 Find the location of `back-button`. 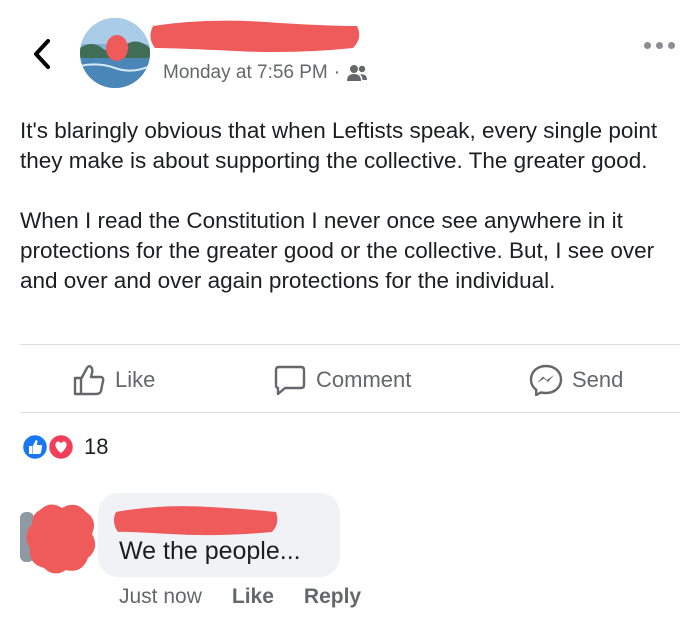

back-button is located at coordinates (42, 54).